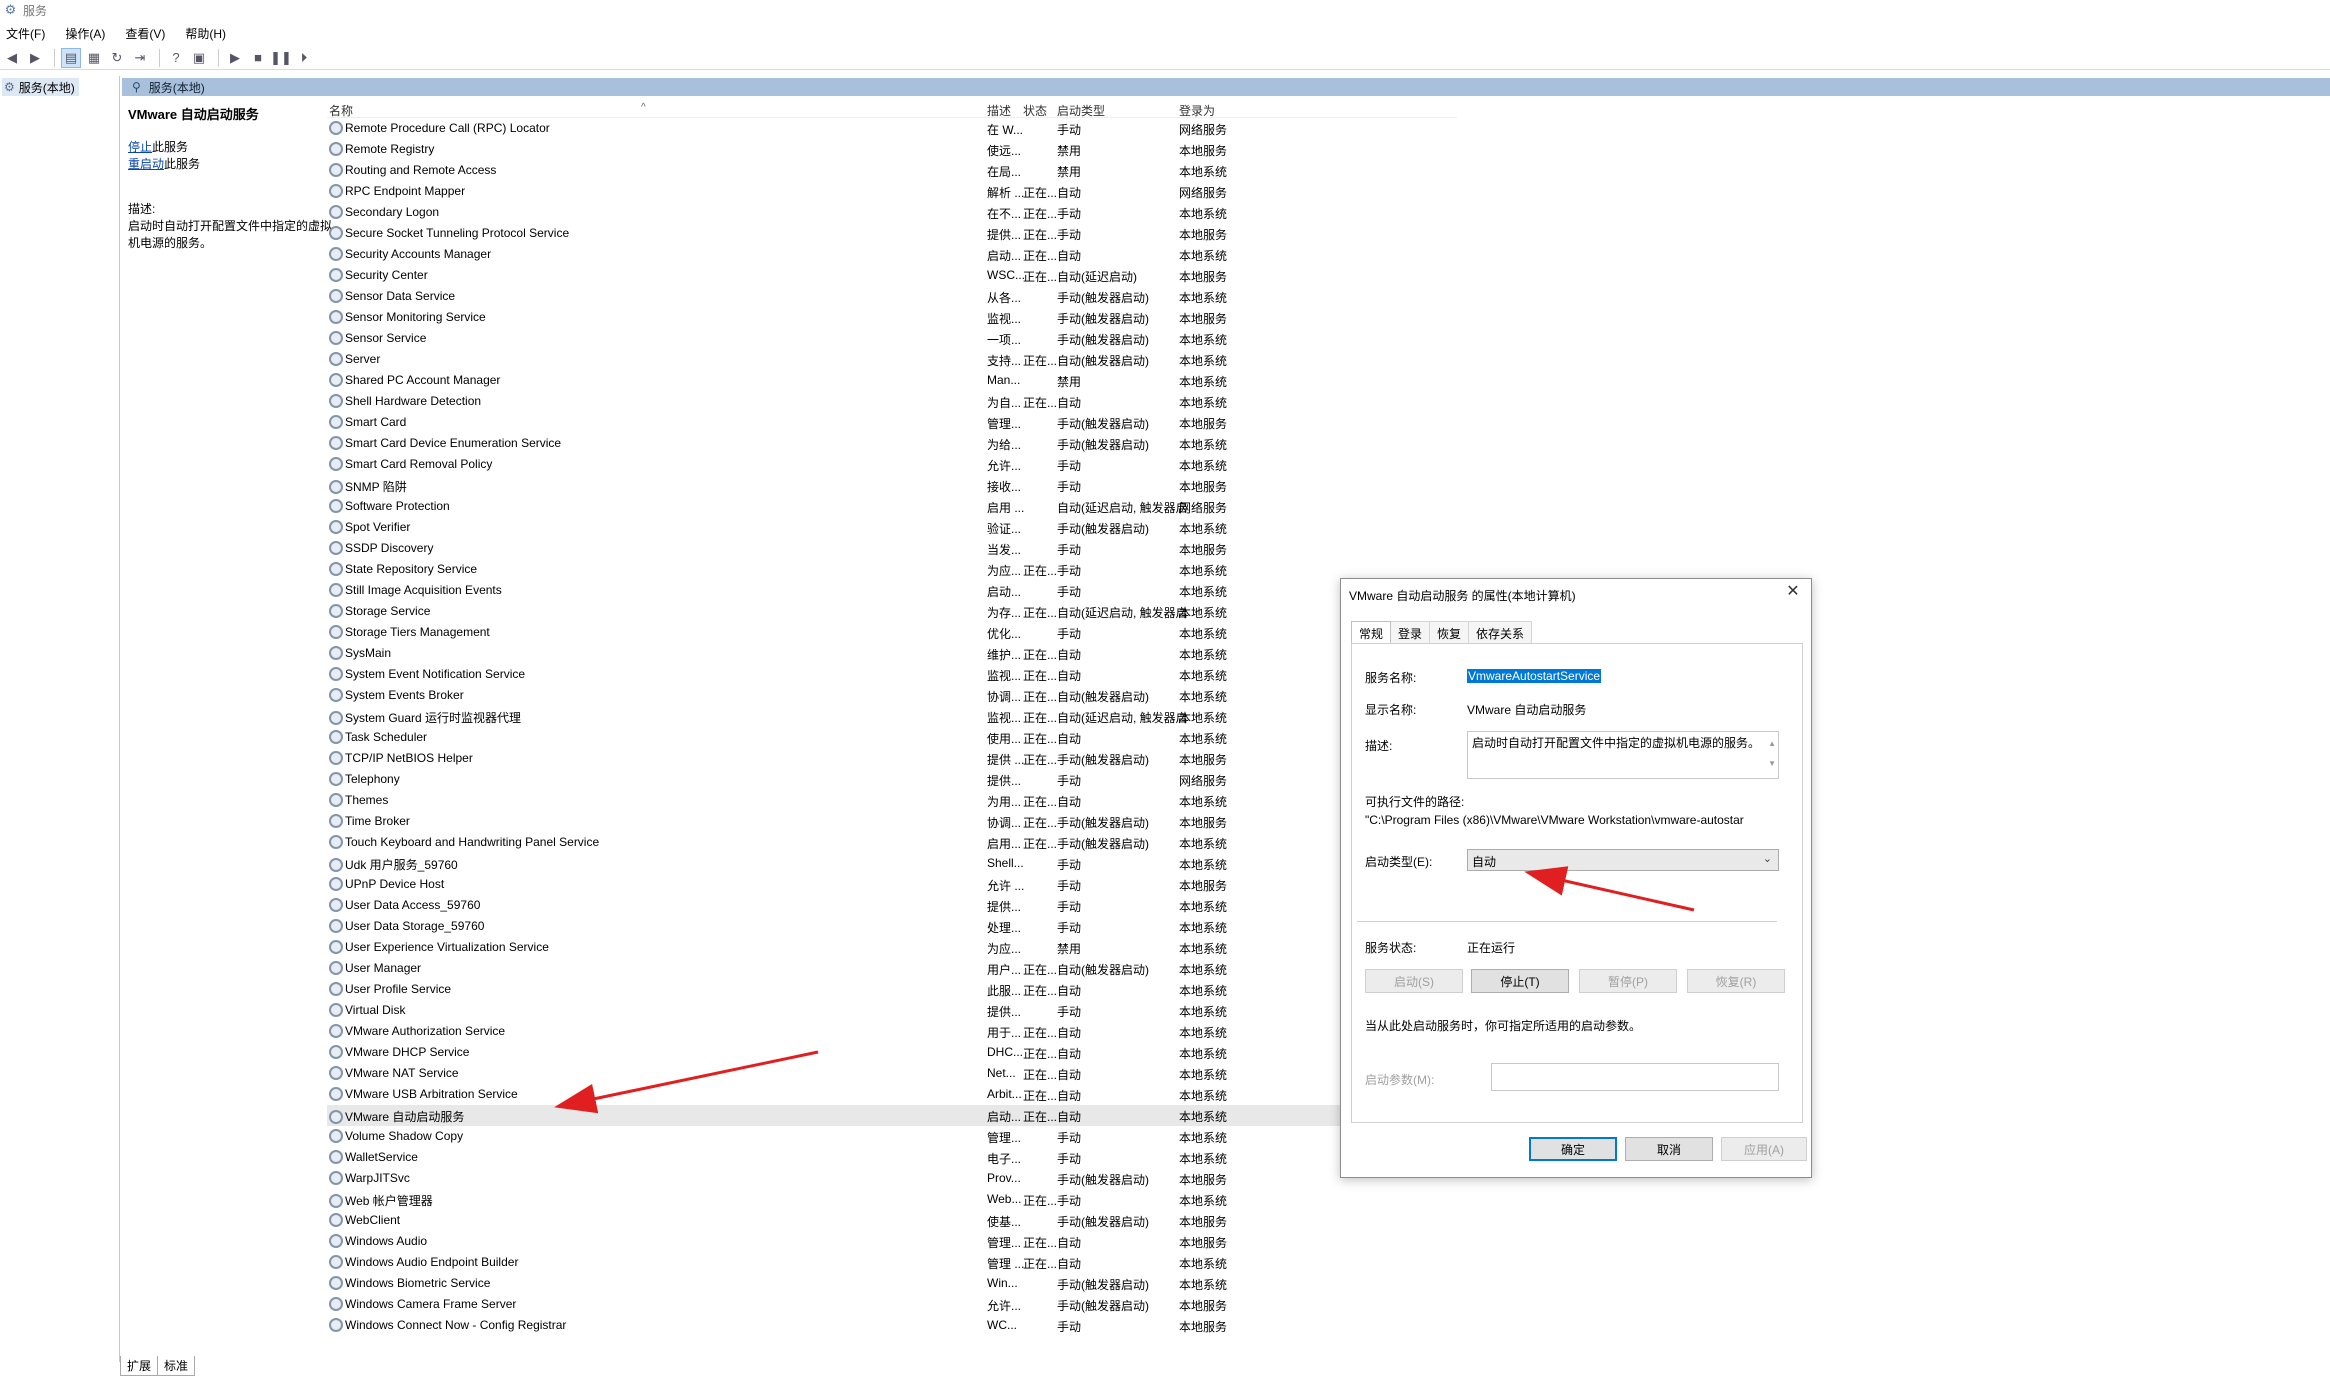 This screenshot has height=1376, width=2330. I want to click on table-row: Themes 为用... 正在... 自动 本地系统, so click(892, 800).